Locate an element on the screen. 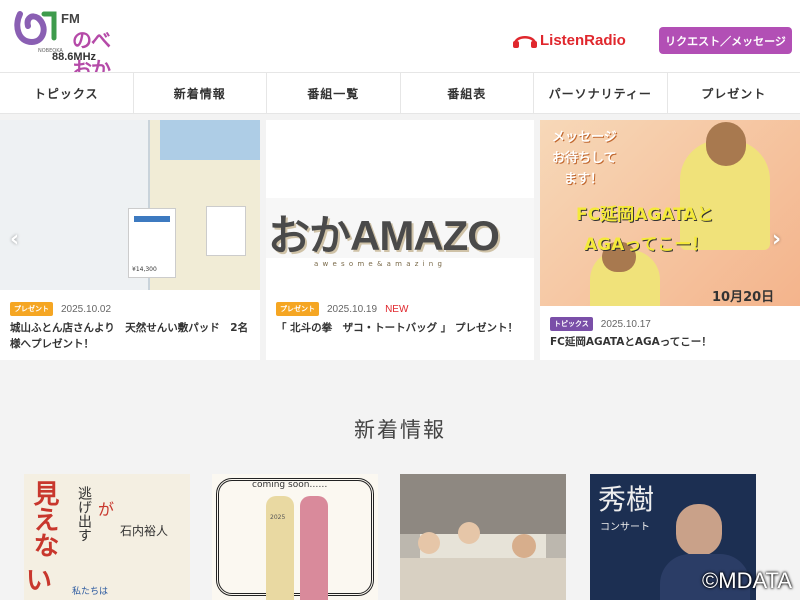 This screenshot has height=600, width=800. thumb-text: 私たちは is located at coordinates (90, 592).